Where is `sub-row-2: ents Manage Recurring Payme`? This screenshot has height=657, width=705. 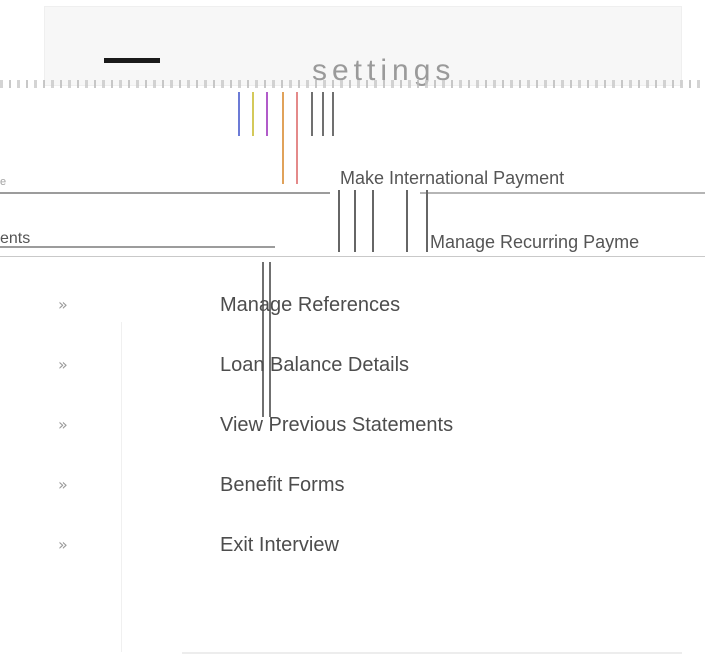 sub-row-2: ents Manage Recurring Payme is located at coordinates (352, 246).